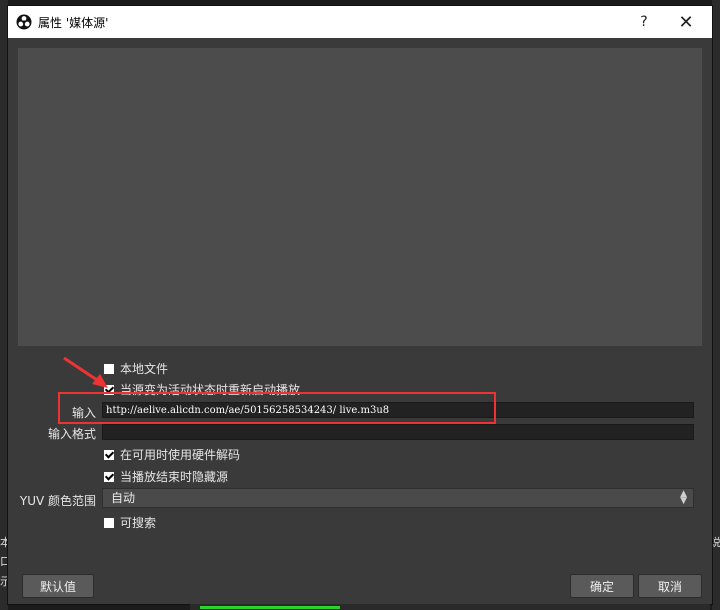 The image size is (720, 610). Describe the element at coordinates (398, 432) in the screenshot. I see `input-format-field` at that location.